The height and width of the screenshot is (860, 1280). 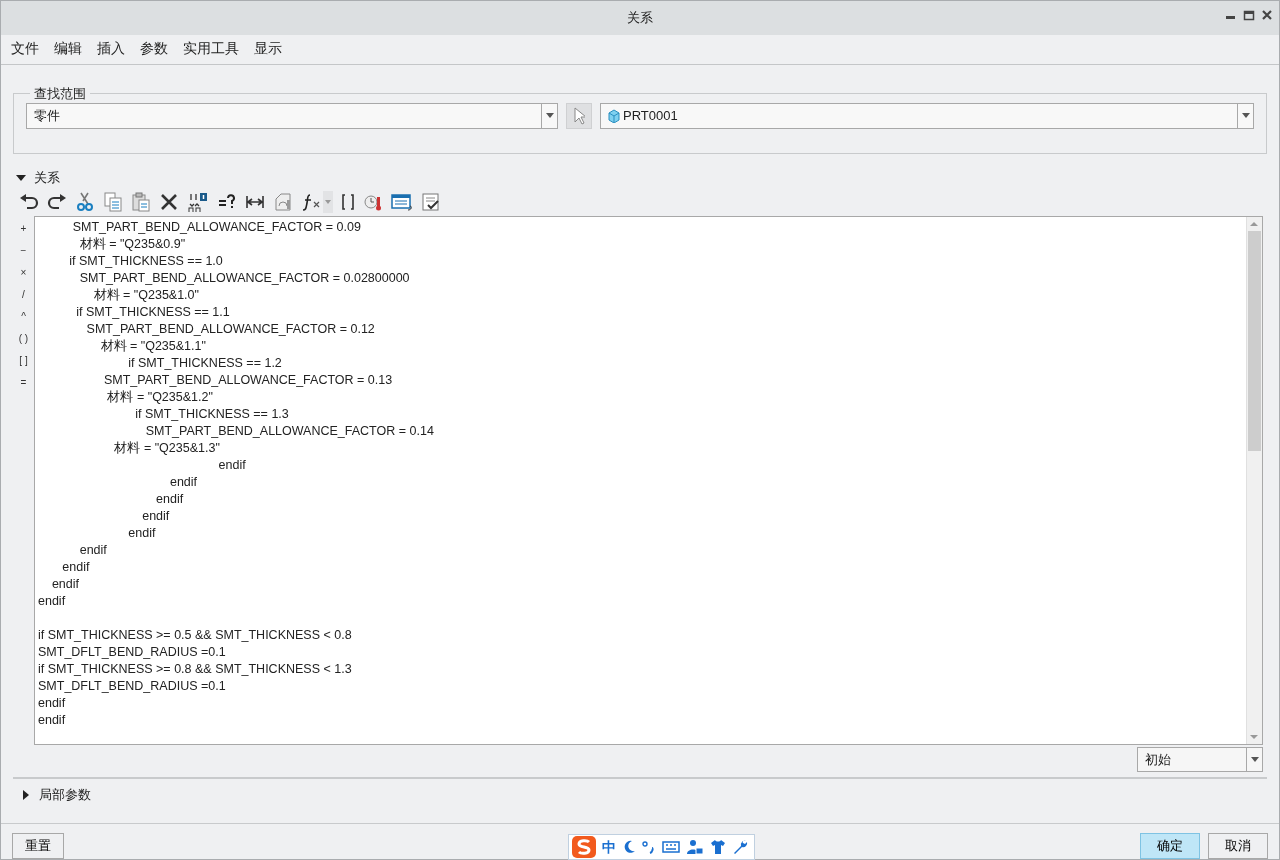 What do you see at coordinates (57, 201) in the screenshot?
I see `redo-icon` at bounding box center [57, 201].